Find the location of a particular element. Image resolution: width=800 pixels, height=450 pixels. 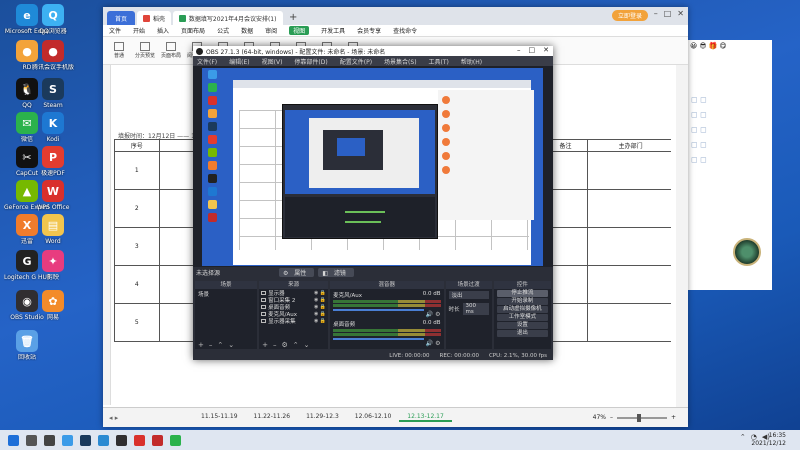

control-button: 退出 is located at coordinates (522, 333).